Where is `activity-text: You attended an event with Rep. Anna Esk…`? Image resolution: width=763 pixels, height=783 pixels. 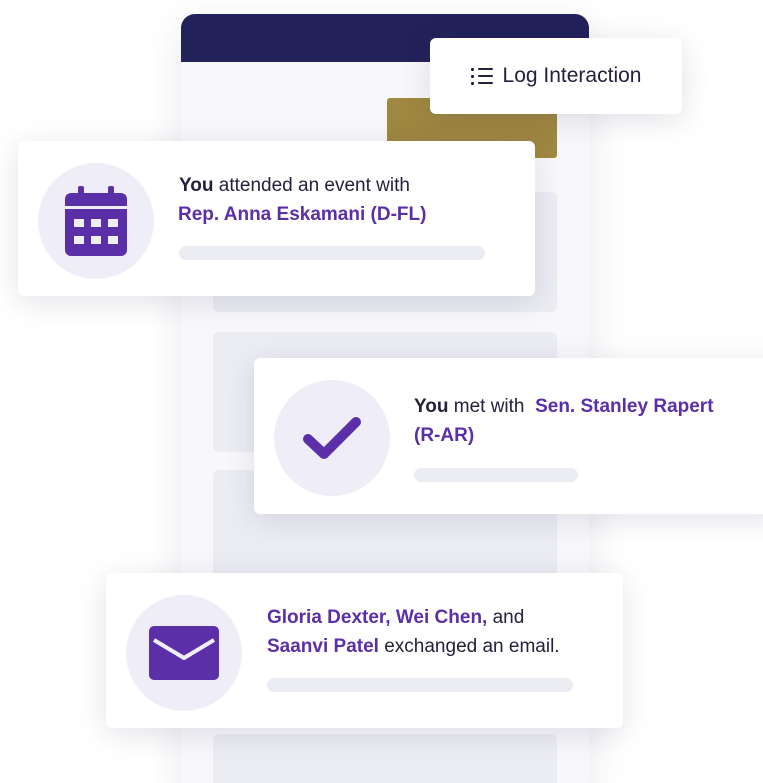 activity-text: You attended an event with Rep. Anna Esk… is located at coordinates (348, 200).